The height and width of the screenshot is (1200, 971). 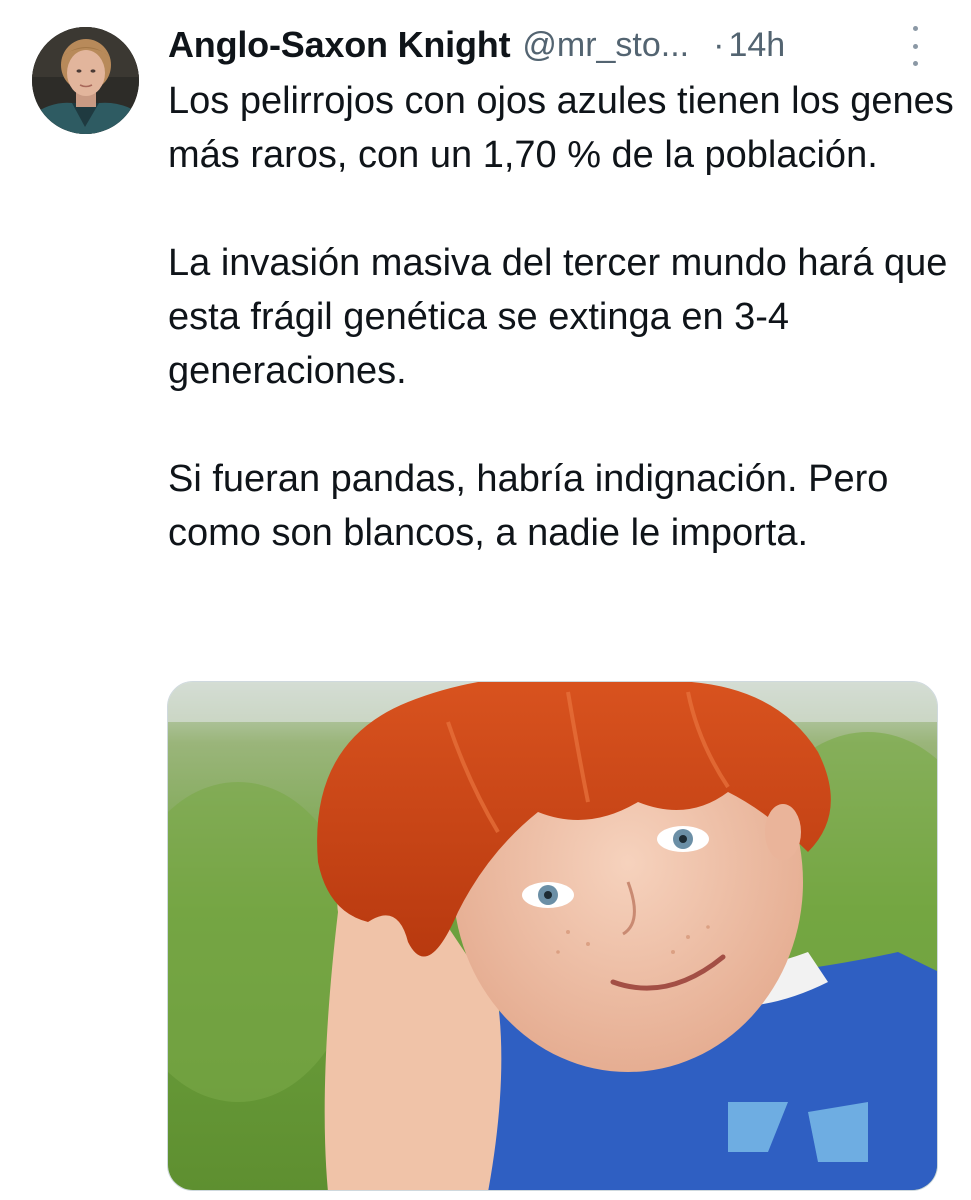 What do you see at coordinates (339, 45) in the screenshot?
I see `author-display-name: Anglo-Saxon Knight` at bounding box center [339, 45].